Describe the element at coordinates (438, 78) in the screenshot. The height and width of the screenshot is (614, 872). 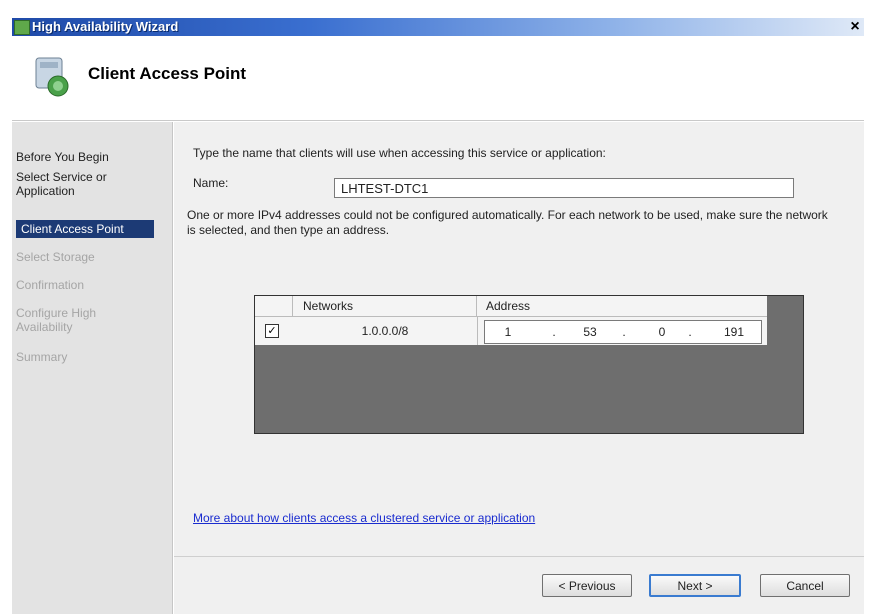
I see `wizard-header: Client Access Point` at that location.